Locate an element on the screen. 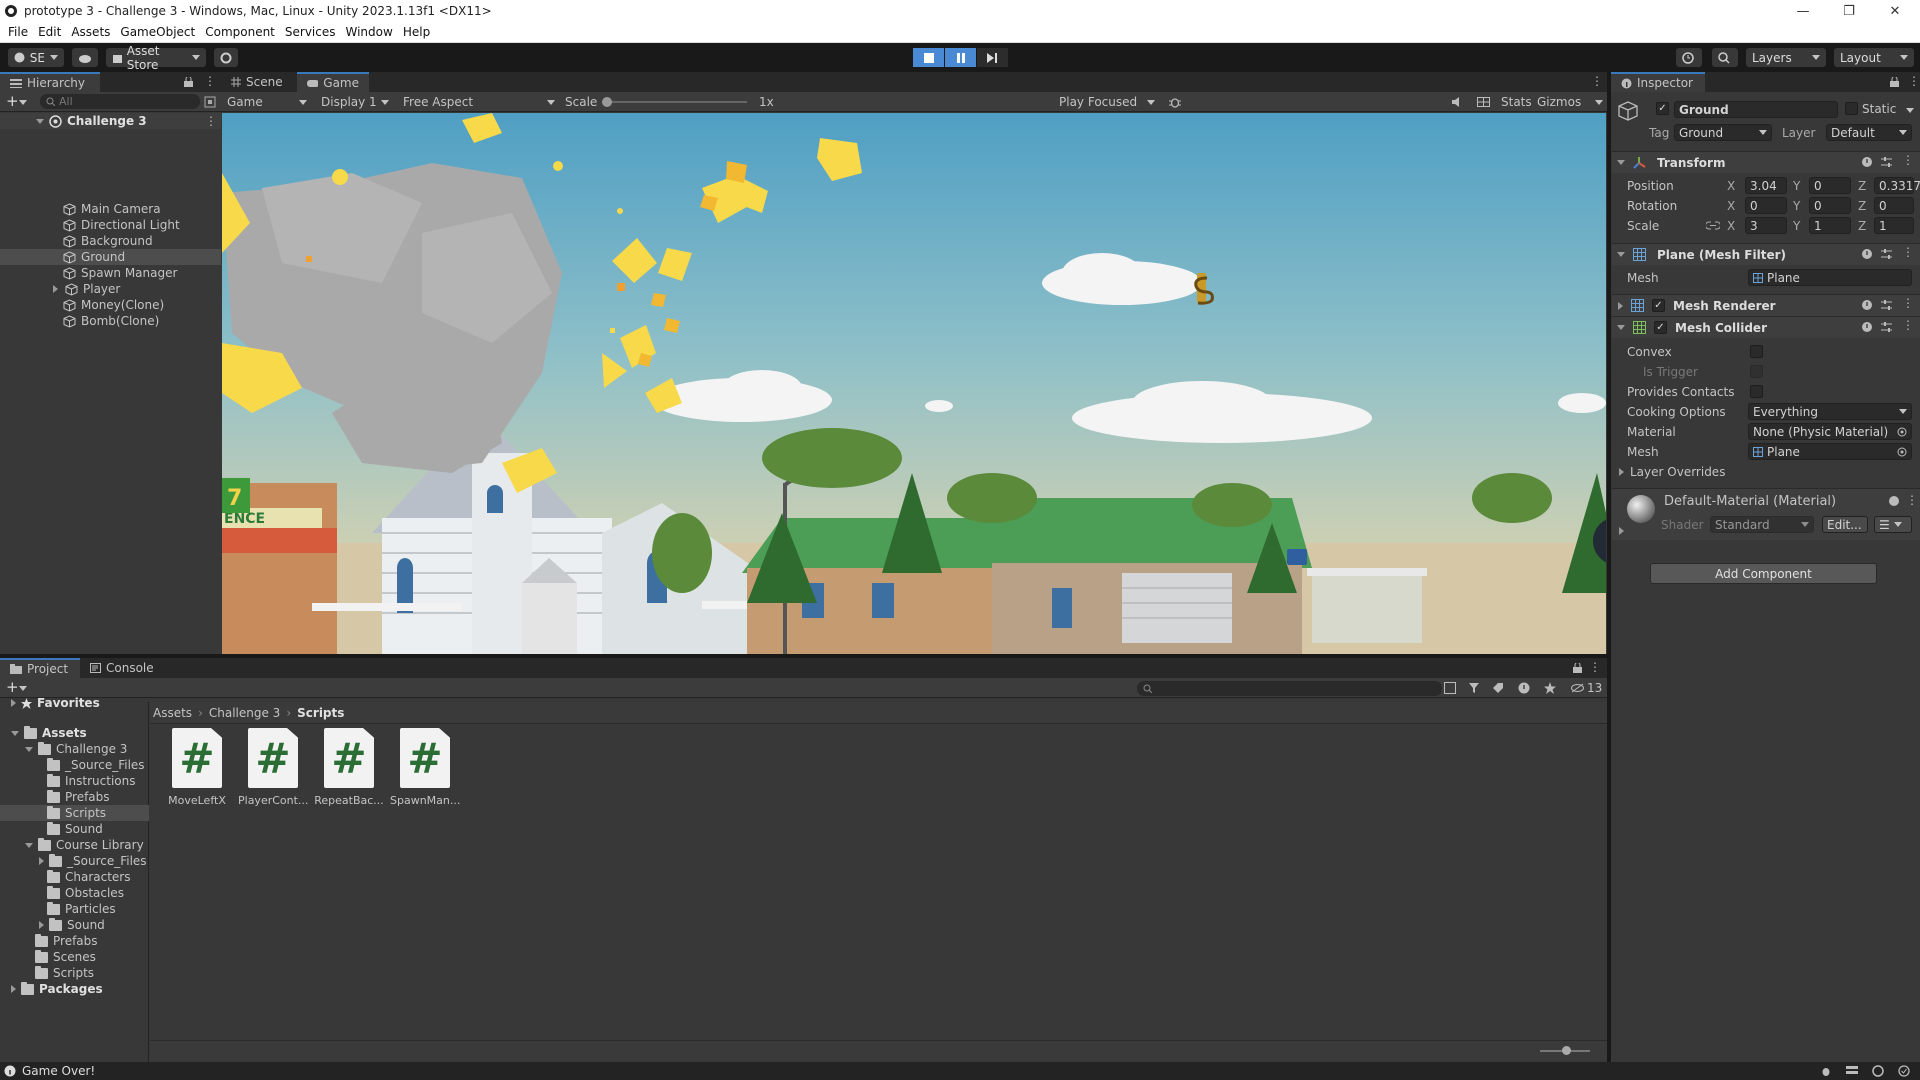 The height and width of the screenshot is (1080, 1920). menu-component: Component is located at coordinates (240, 32).